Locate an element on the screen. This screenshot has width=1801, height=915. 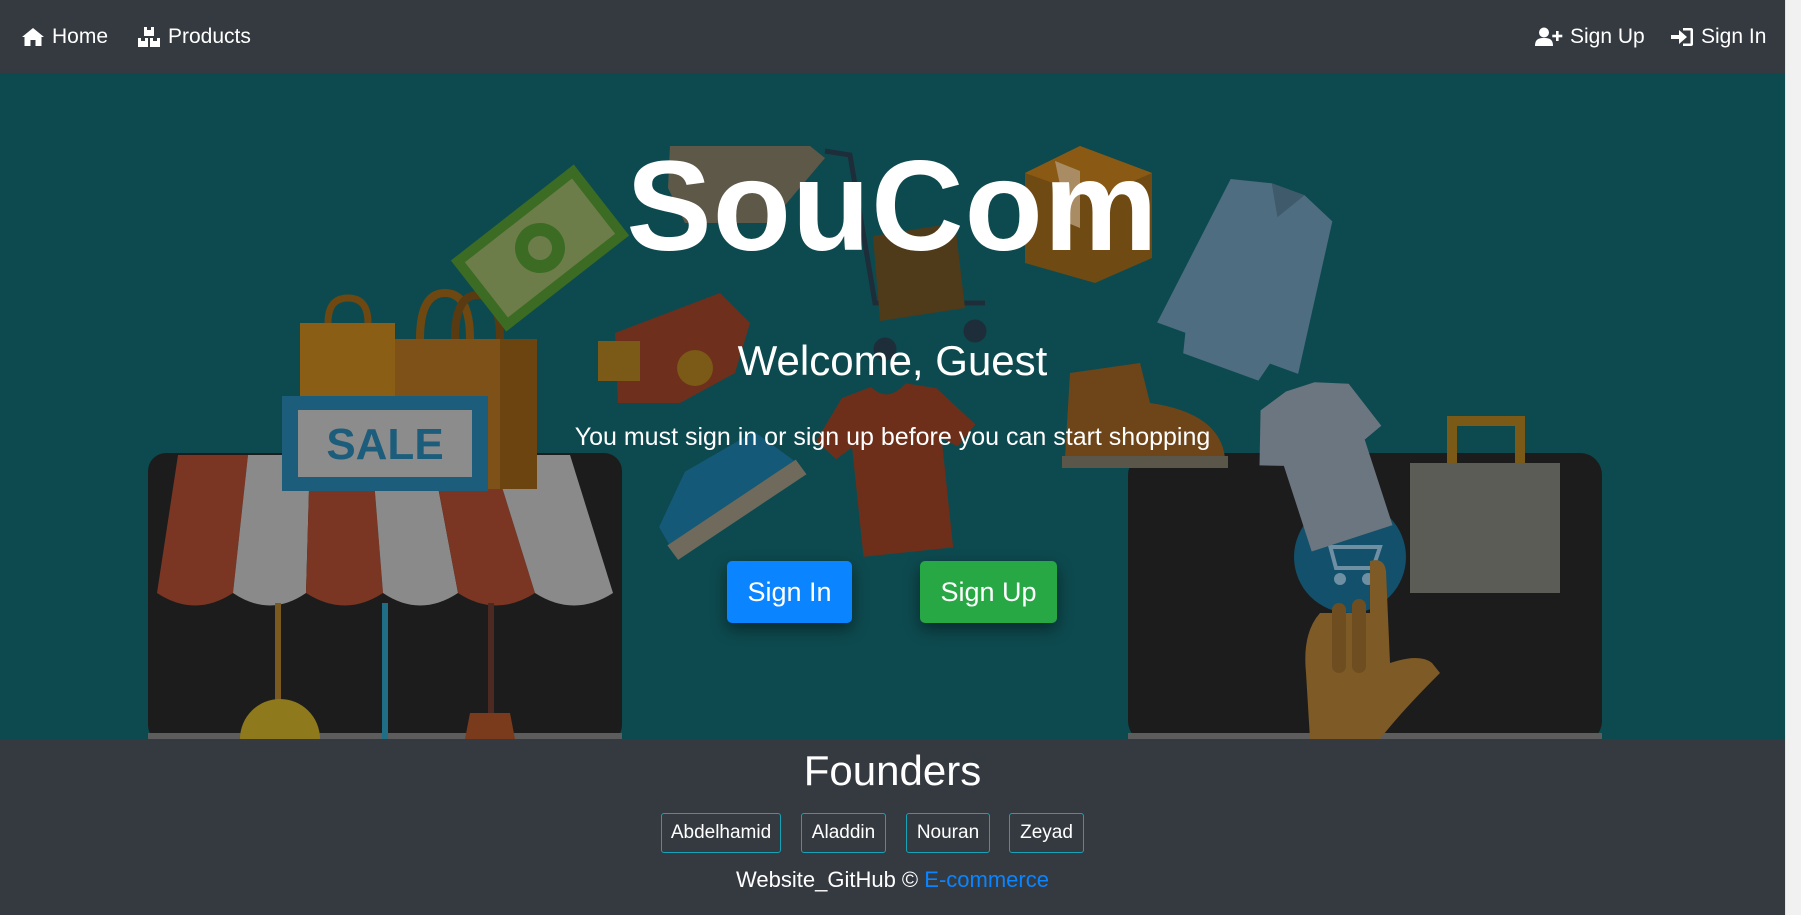
nav-home-link: Home is located at coordinates (64, 37).